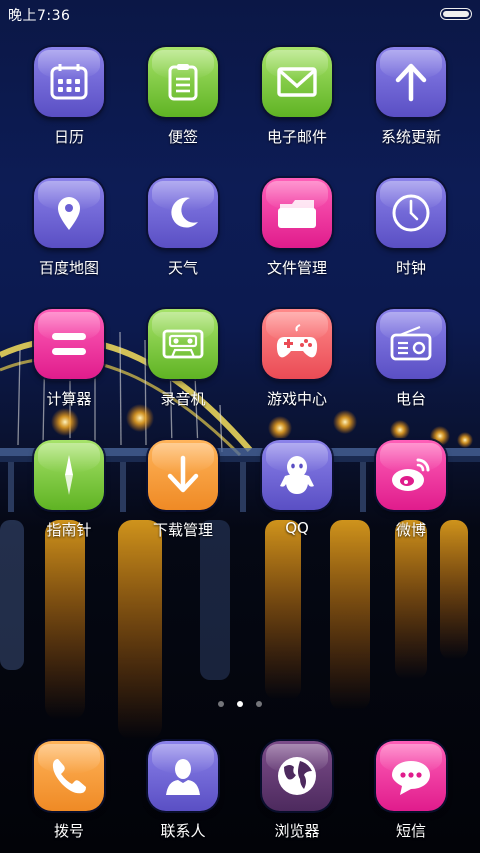 This screenshot has width=480, height=853. What do you see at coordinates (182, 137) in the screenshot?
I see `app-label: 便签` at bounding box center [182, 137].